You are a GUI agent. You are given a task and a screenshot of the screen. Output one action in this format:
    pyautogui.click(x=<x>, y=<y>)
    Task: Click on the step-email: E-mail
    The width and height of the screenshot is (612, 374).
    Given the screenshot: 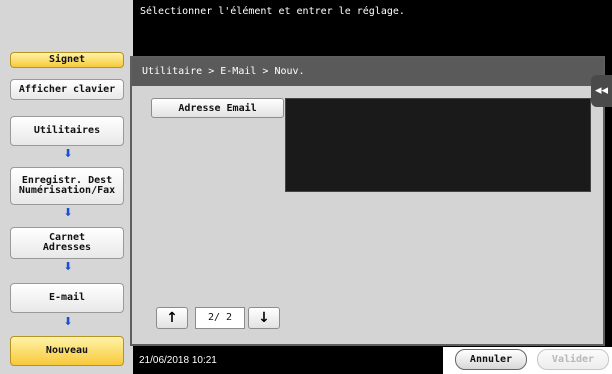 What is the action you would take?
    pyautogui.click(x=67, y=298)
    